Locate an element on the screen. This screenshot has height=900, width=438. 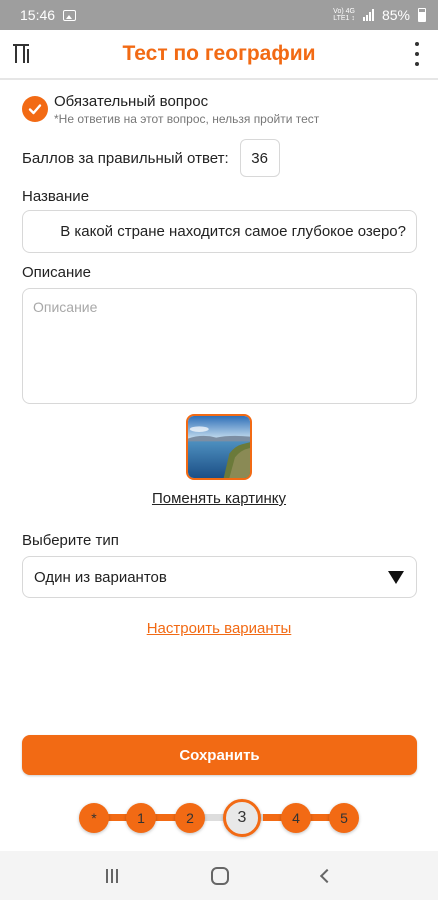
lake-image is located at coordinates (219, 447).